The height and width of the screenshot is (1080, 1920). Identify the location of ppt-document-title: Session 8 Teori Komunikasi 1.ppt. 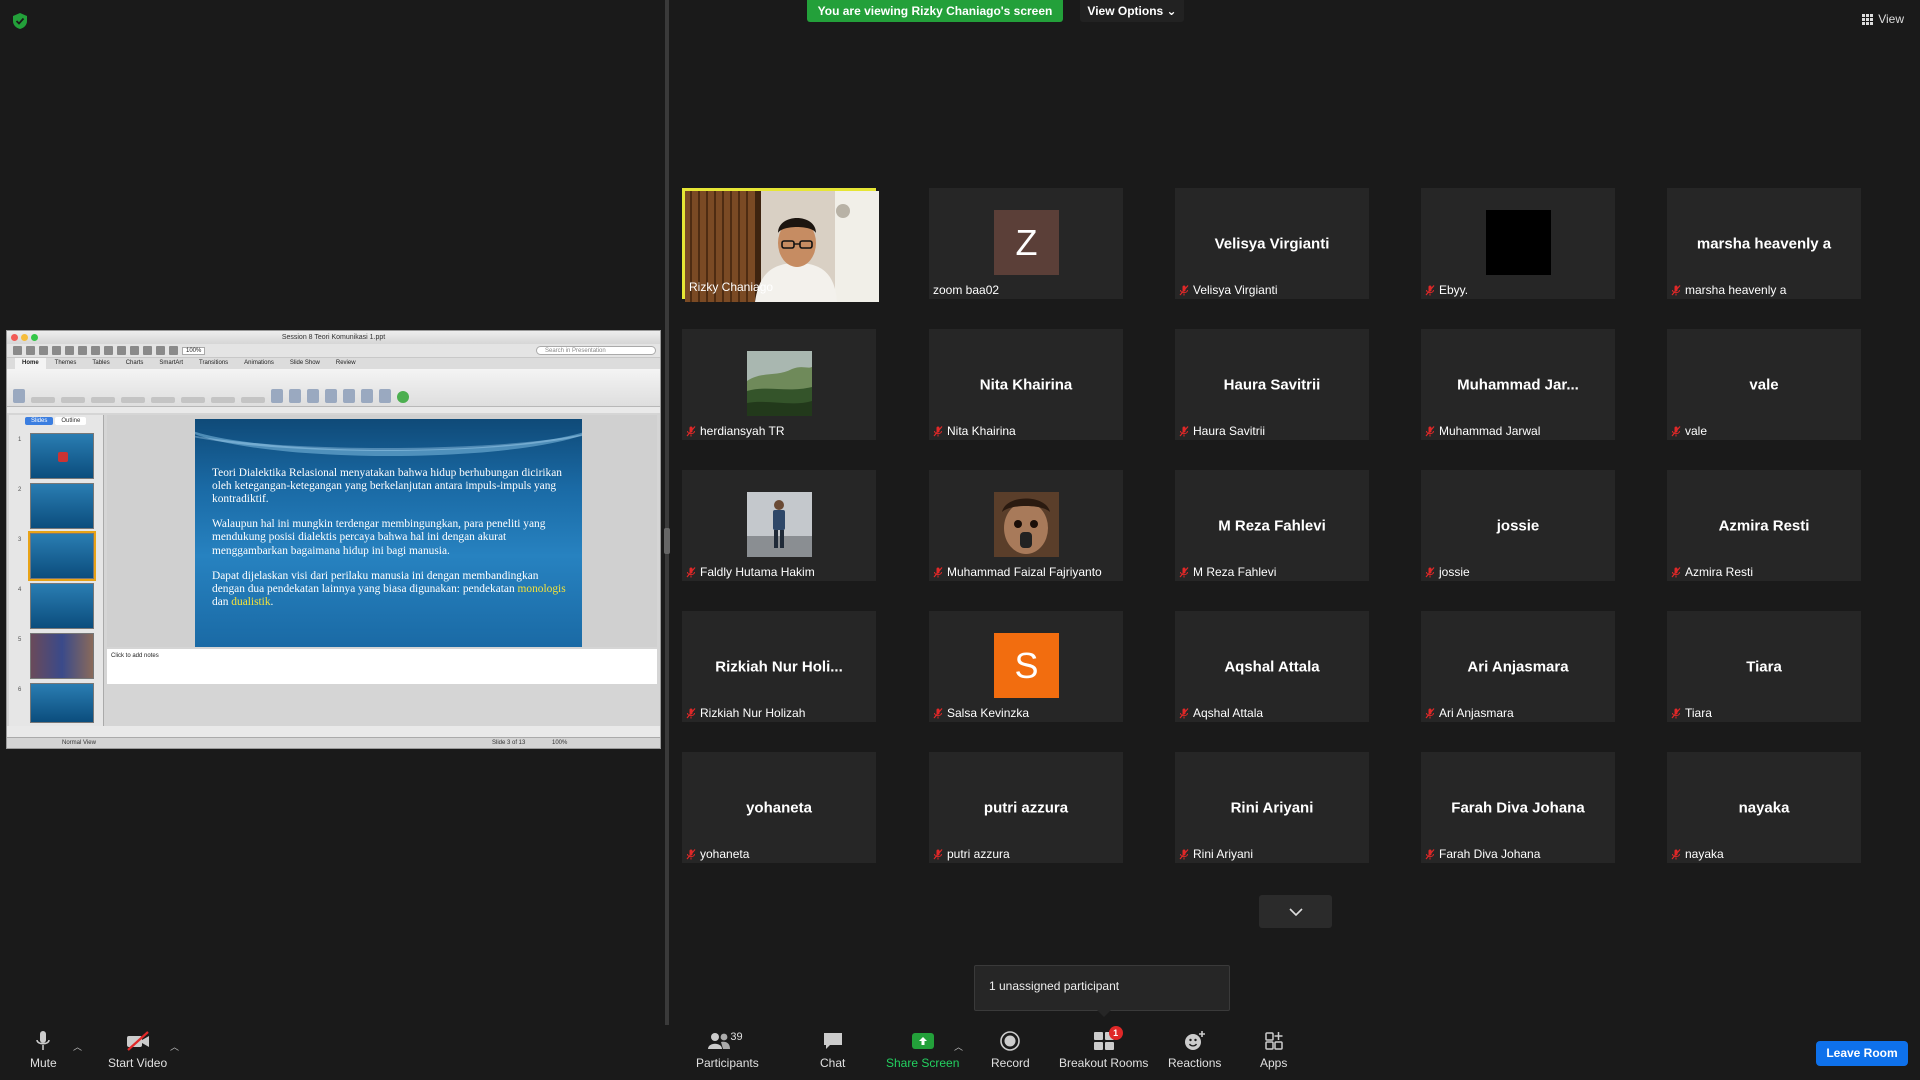
(333, 337).